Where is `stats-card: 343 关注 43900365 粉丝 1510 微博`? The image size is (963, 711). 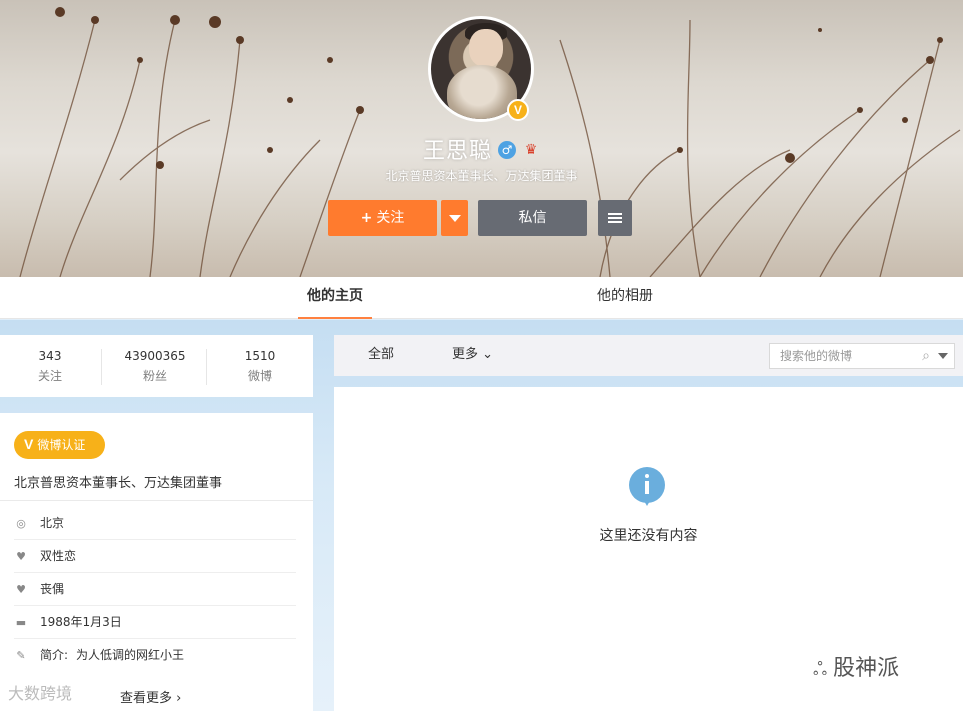
stats-card: 343 关注 43900365 粉丝 1510 微博 is located at coordinates (156, 366).